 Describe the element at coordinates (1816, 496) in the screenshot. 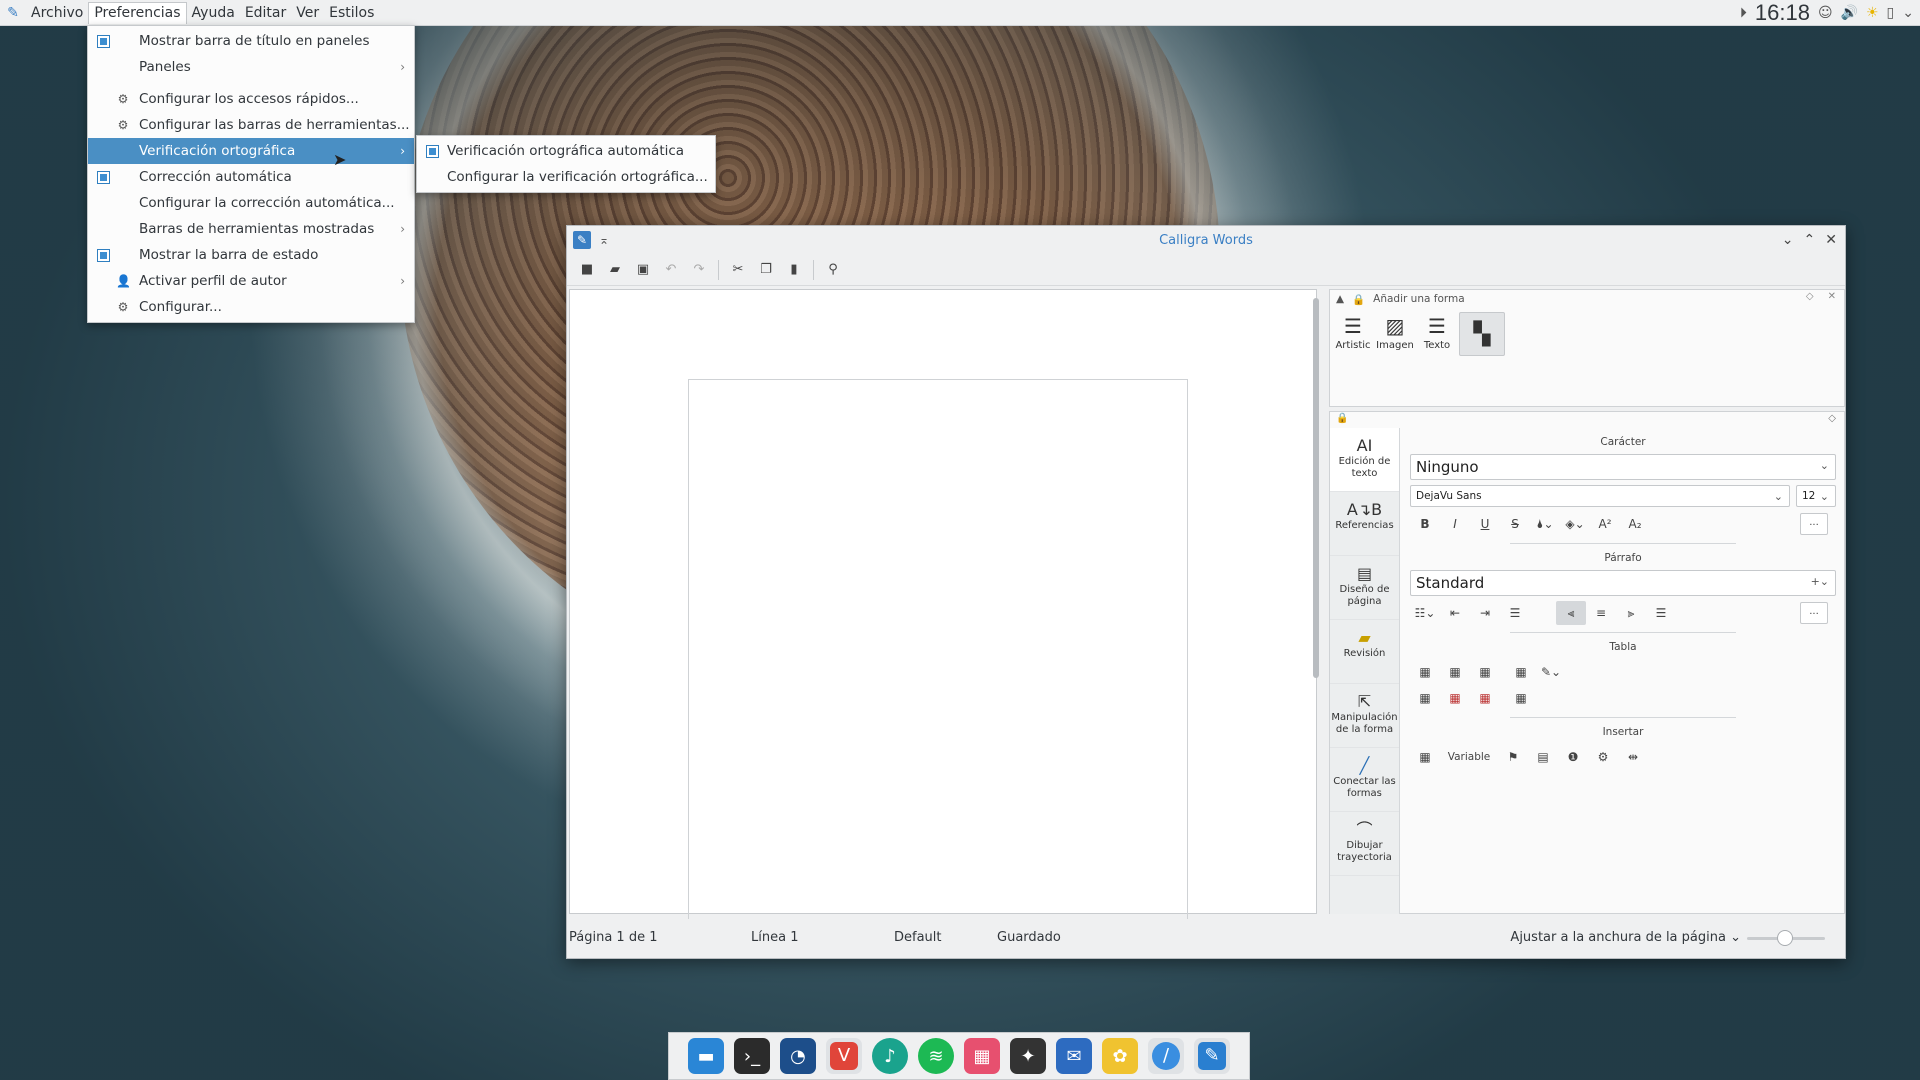

I see `font-size-select: 12 ⌄` at that location.